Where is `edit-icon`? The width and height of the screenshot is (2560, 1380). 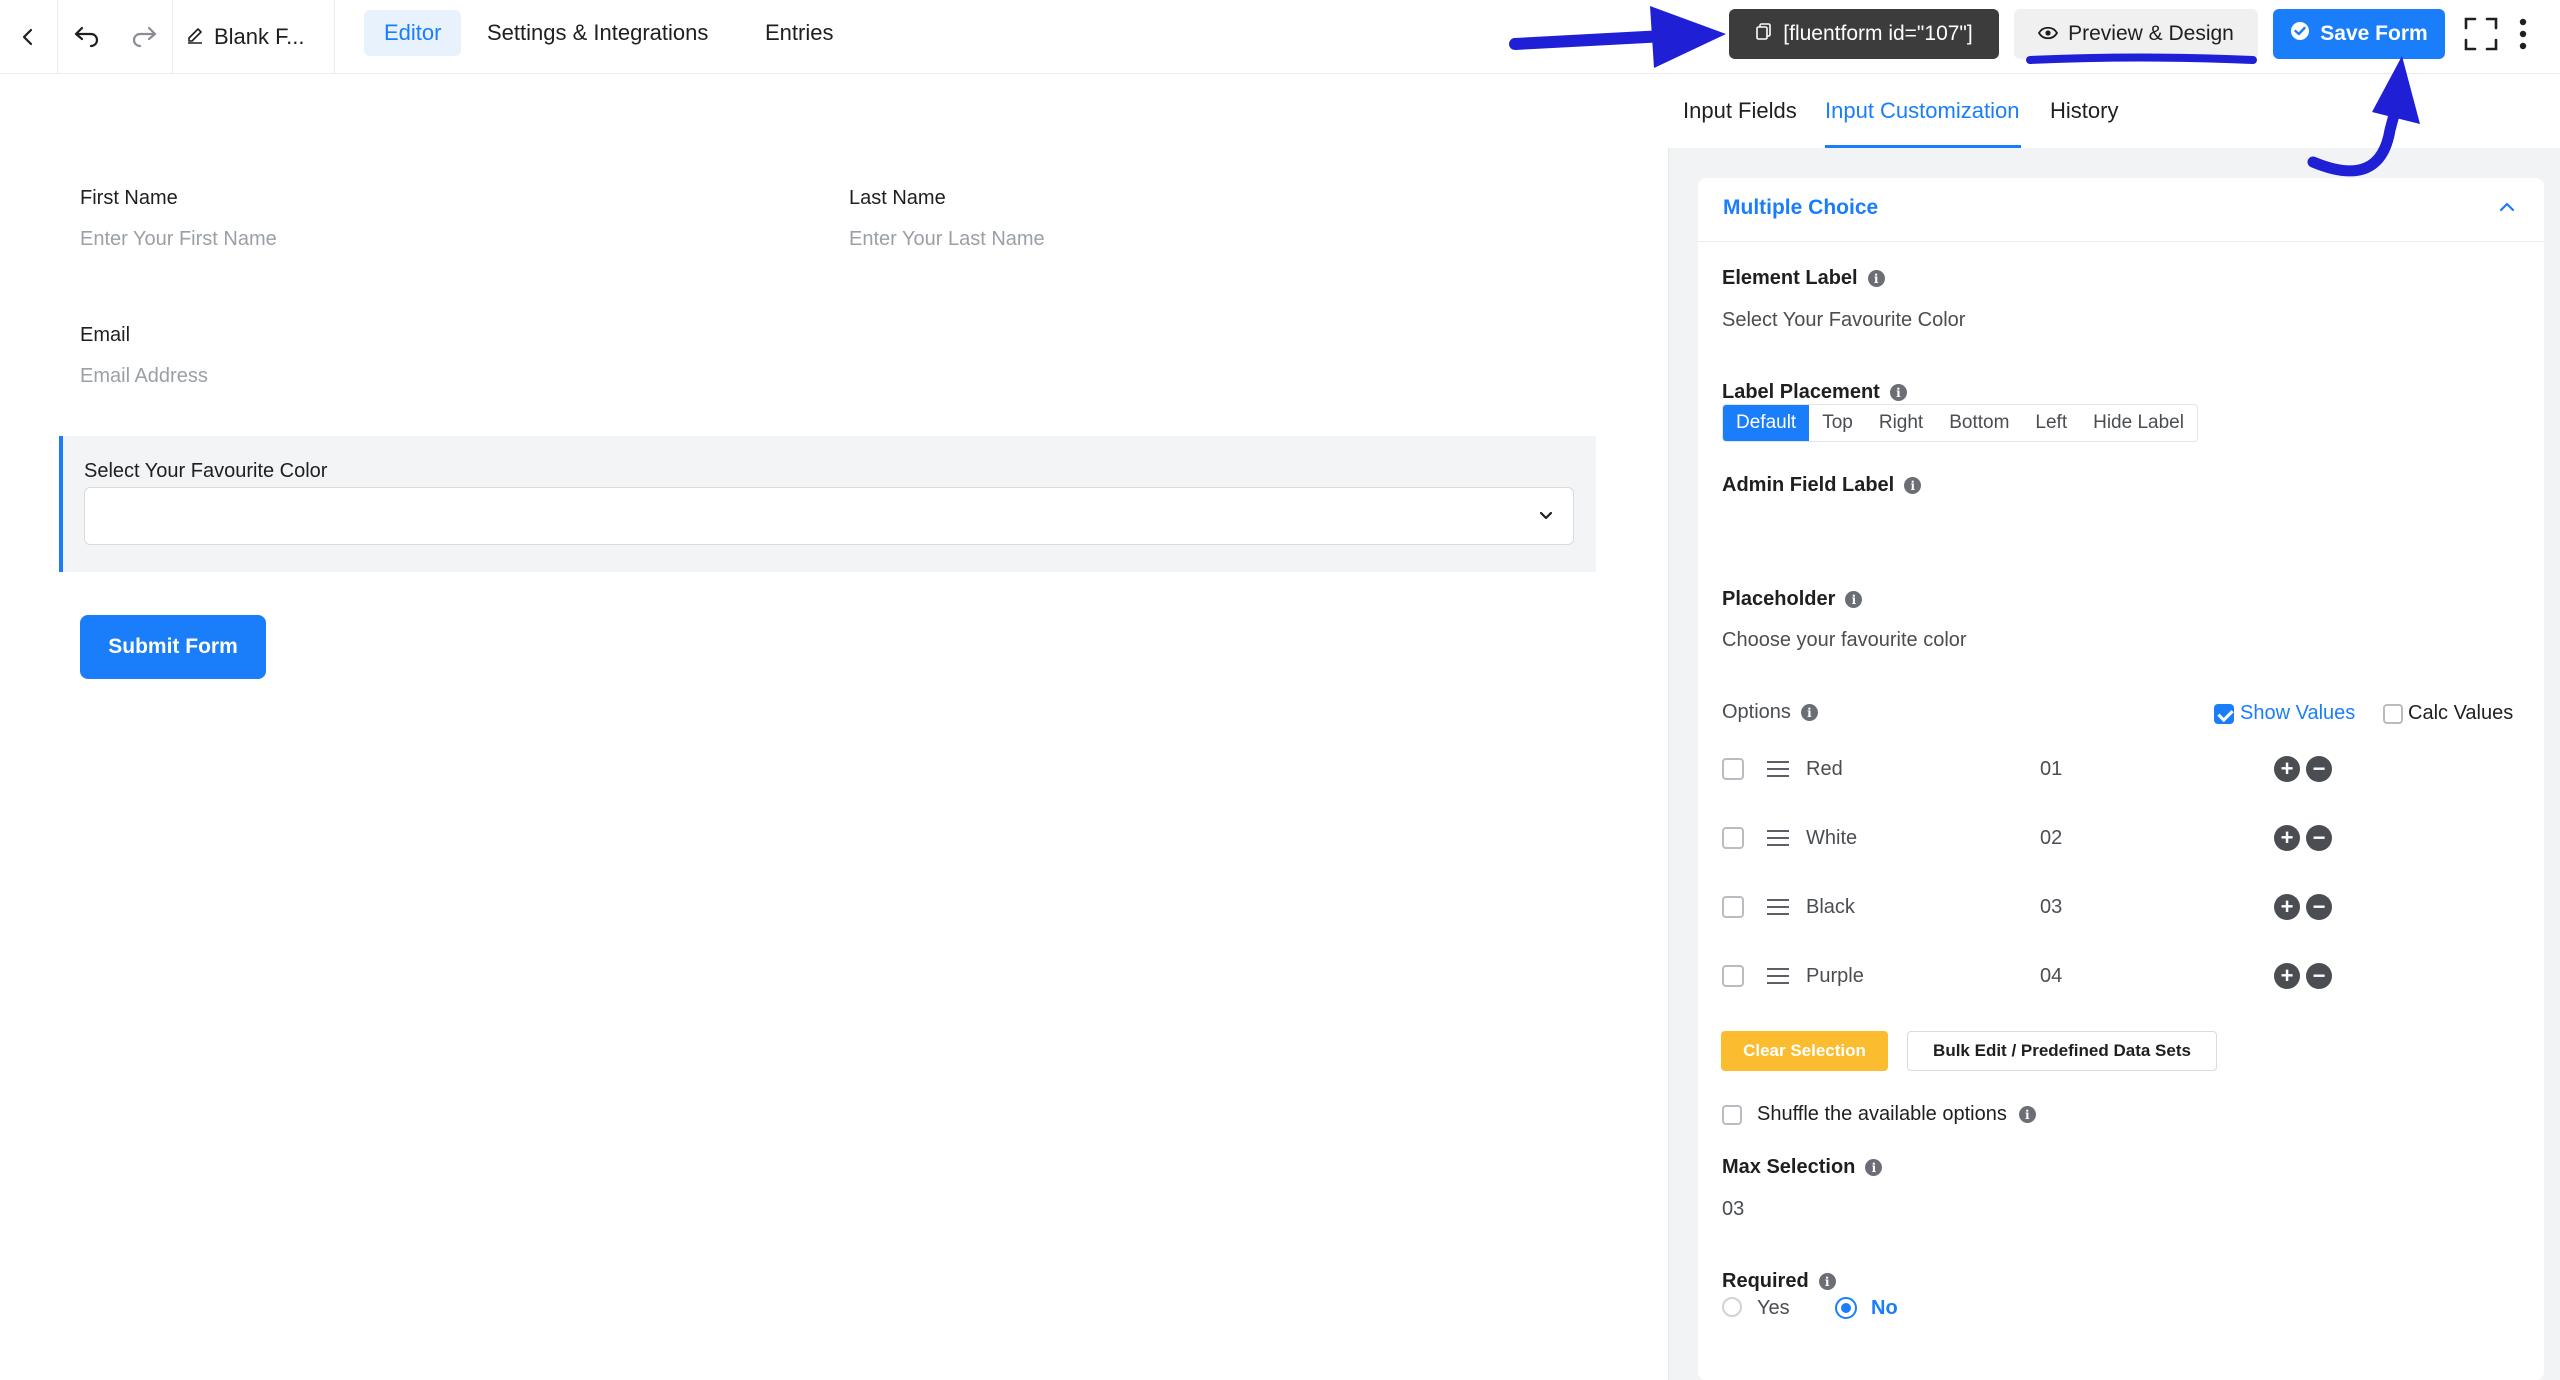 edit-icon is located at coordinates (195, 37).